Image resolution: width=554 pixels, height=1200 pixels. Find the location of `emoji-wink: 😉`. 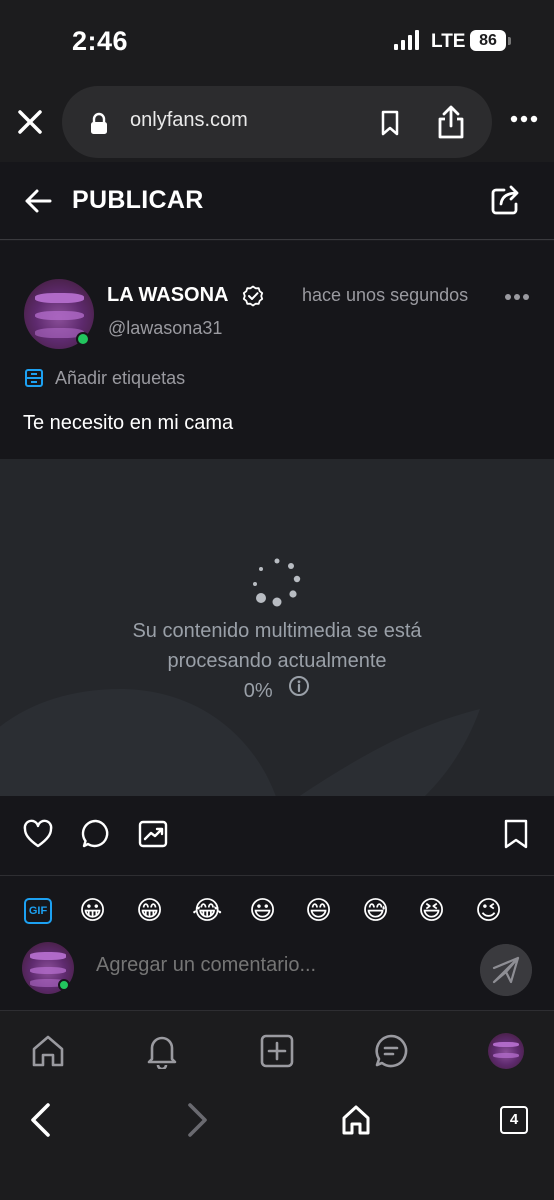

emoji-wink: 😉 is located at coordinates (488, 911).